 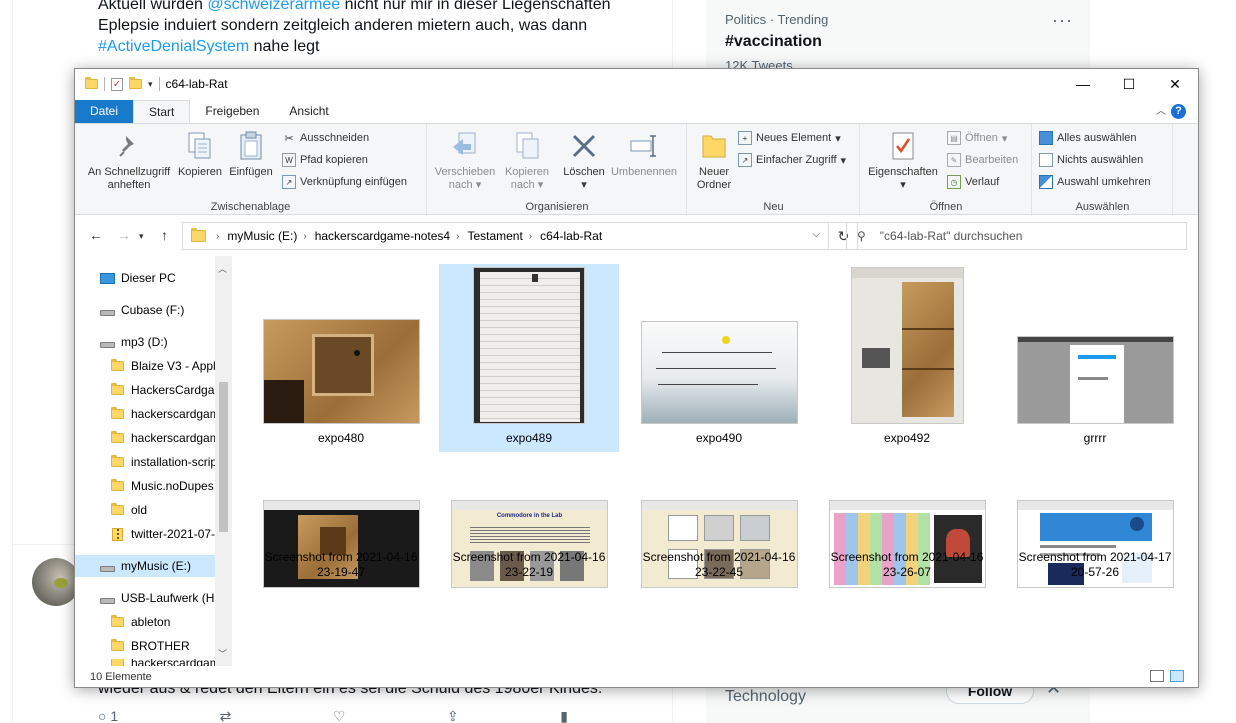 I want to click on up-button: ↑, so click(x=164, y=235).